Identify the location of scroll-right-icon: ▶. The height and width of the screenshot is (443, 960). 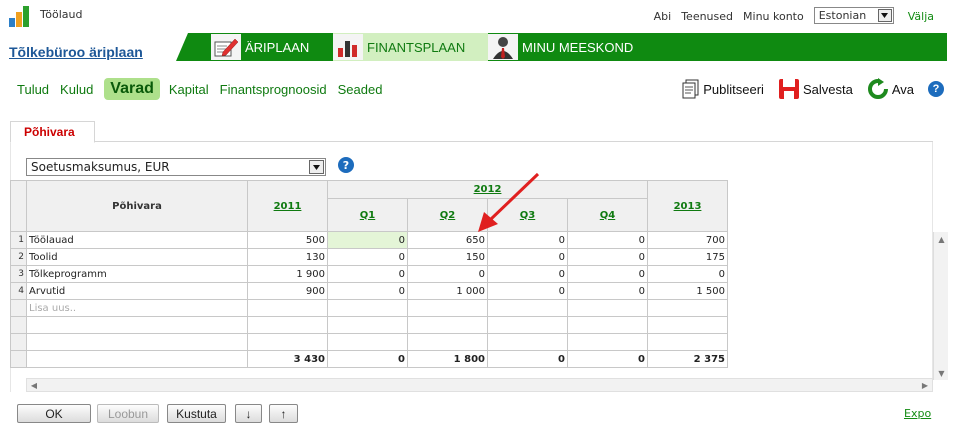
(925, 385).